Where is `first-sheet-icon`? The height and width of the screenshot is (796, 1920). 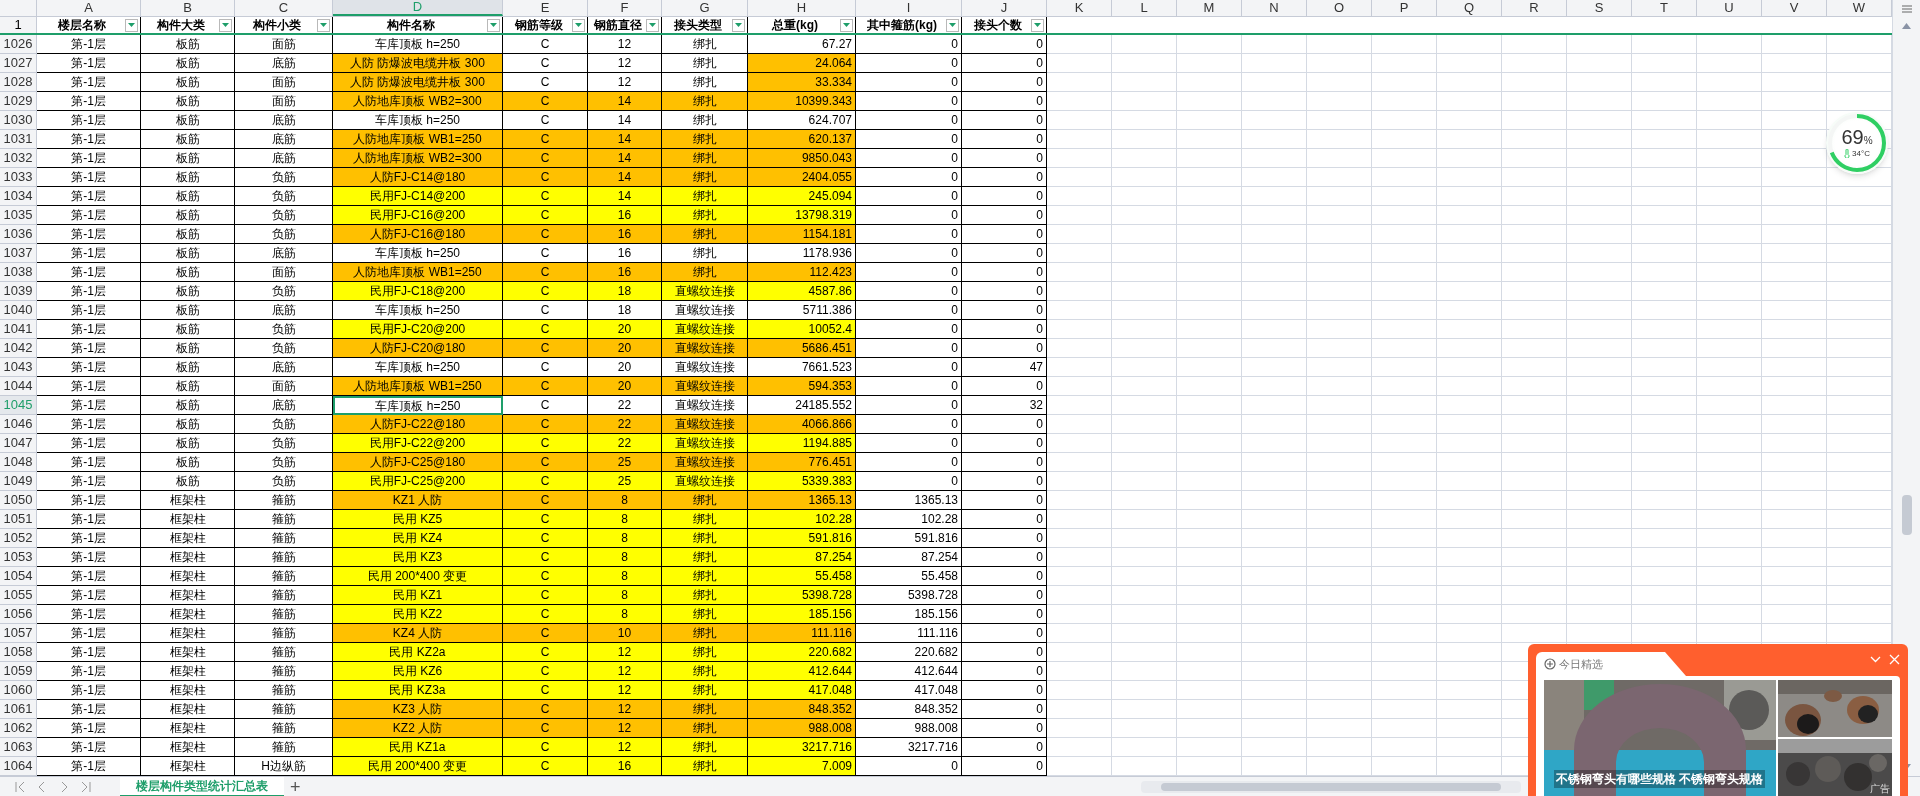 first-sheet-icon is located at coordinates (20, 786).